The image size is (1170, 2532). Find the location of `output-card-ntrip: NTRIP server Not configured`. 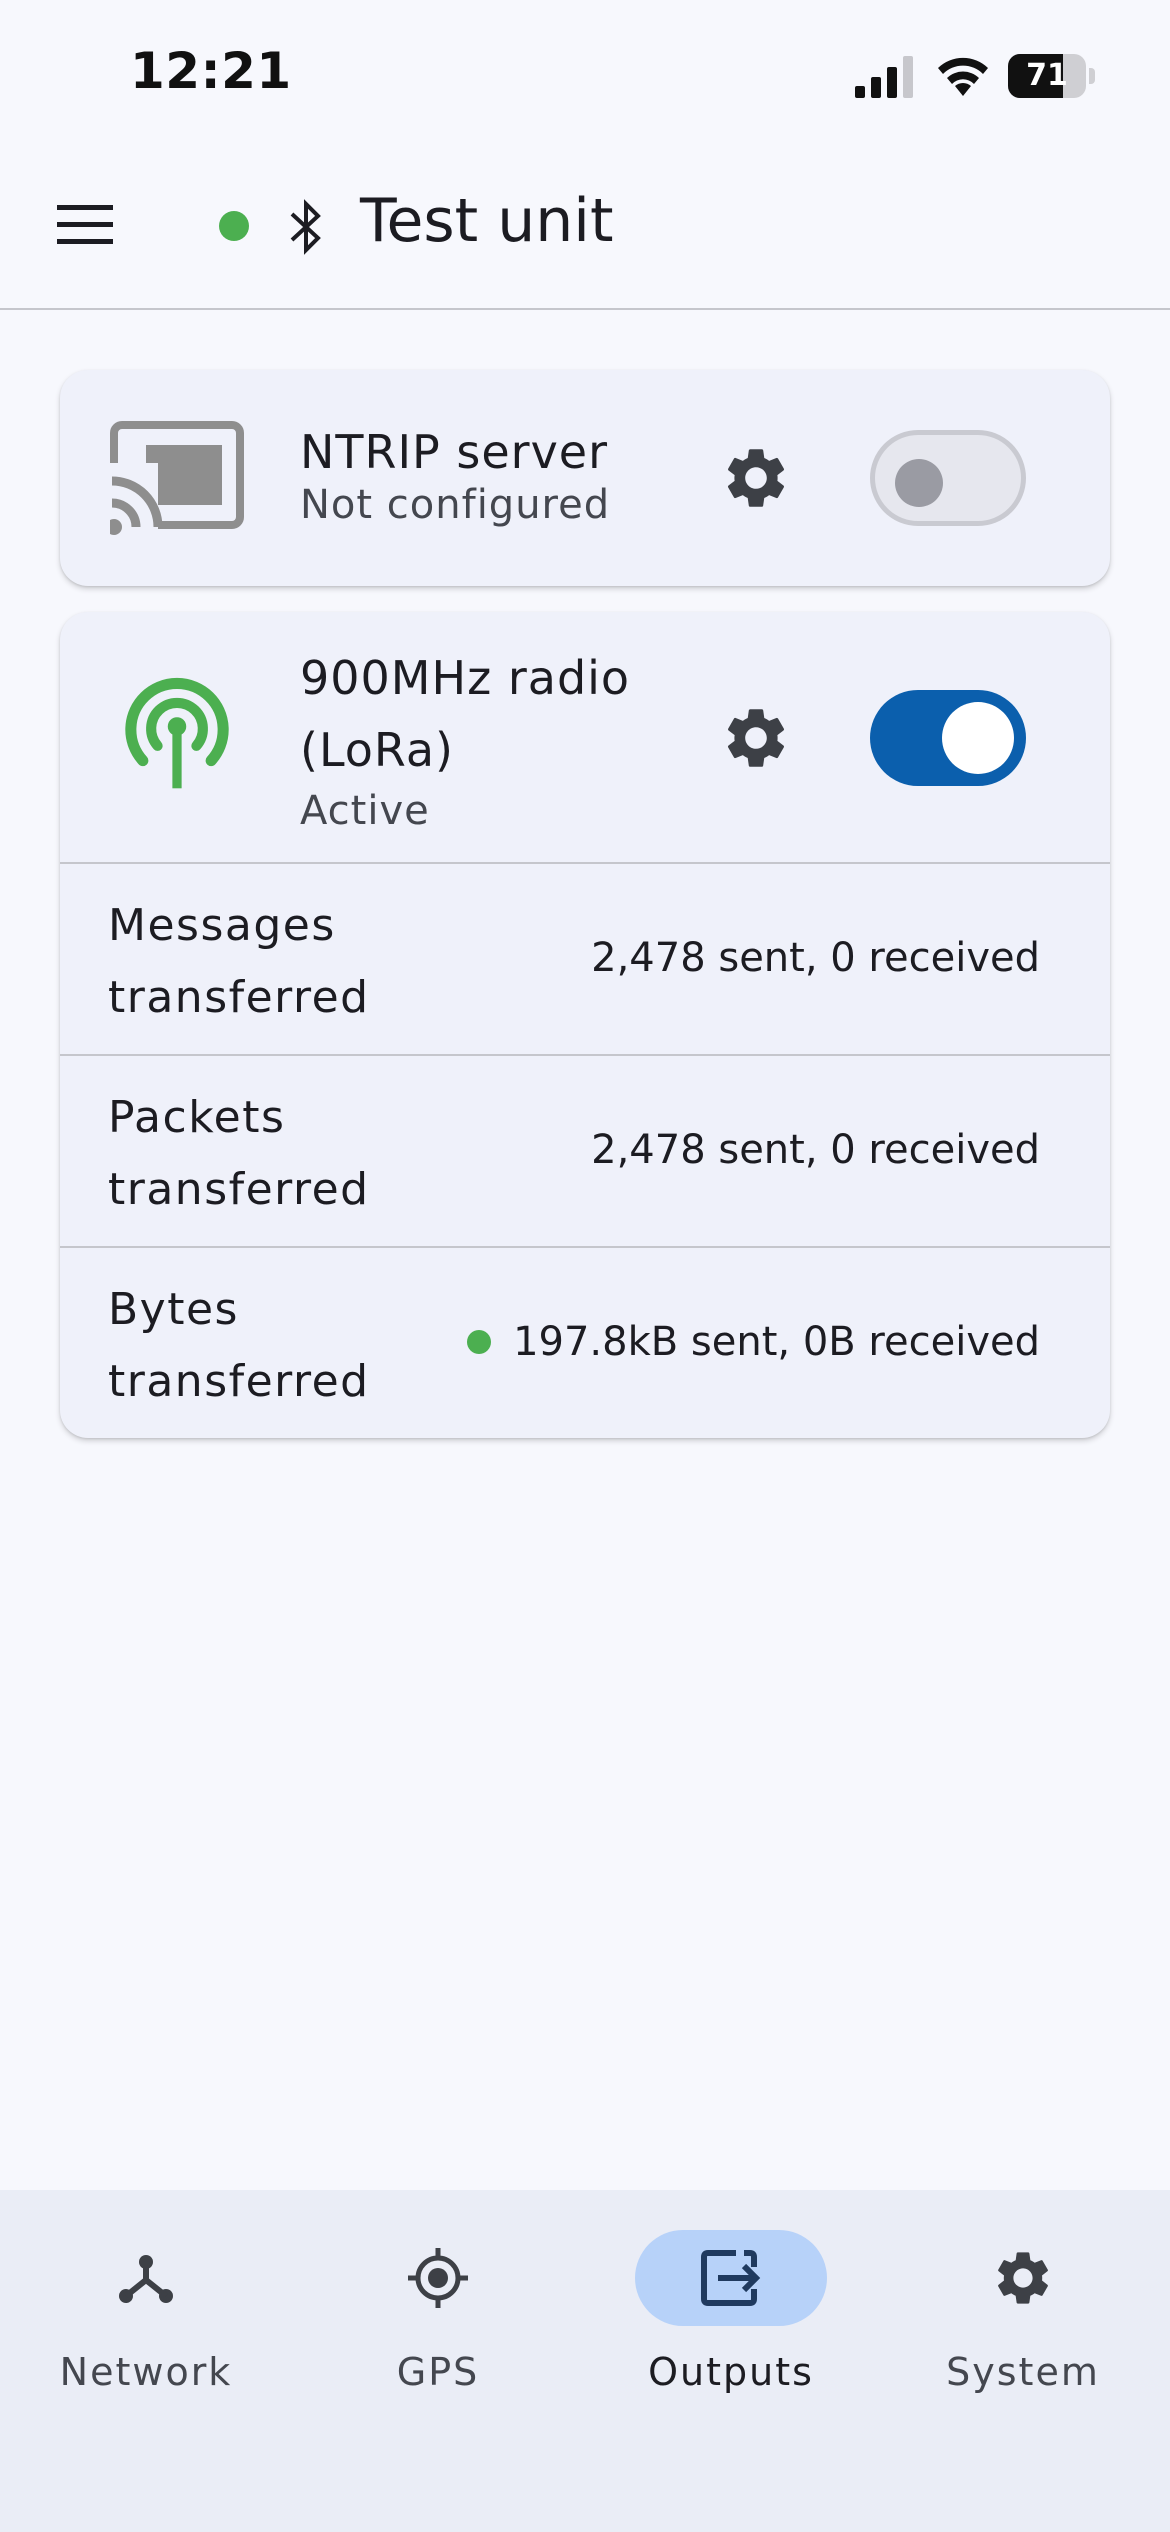

output-card-ntrip: NTRIP server Not configured is located at coordinates (585, 478).